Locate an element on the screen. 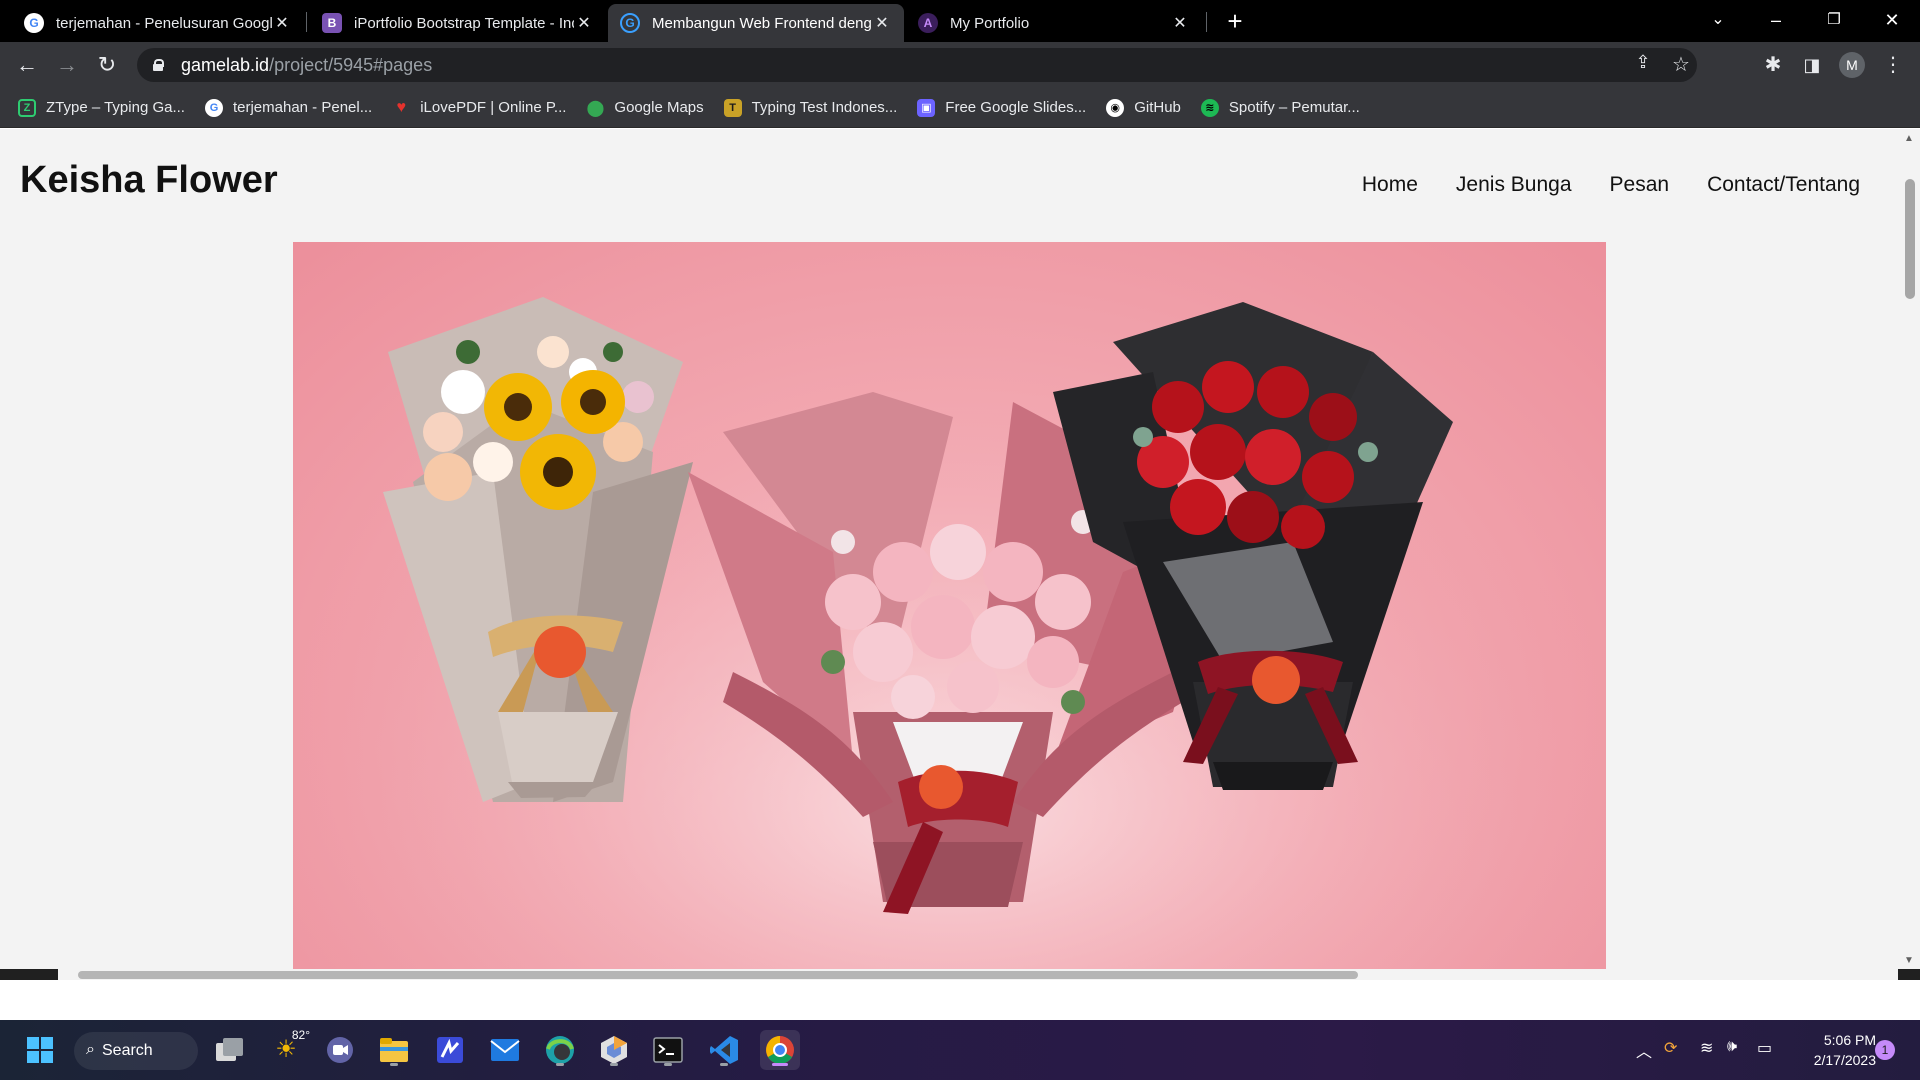  url-path: /project/5945#pages is located at coordinates (351, 64).